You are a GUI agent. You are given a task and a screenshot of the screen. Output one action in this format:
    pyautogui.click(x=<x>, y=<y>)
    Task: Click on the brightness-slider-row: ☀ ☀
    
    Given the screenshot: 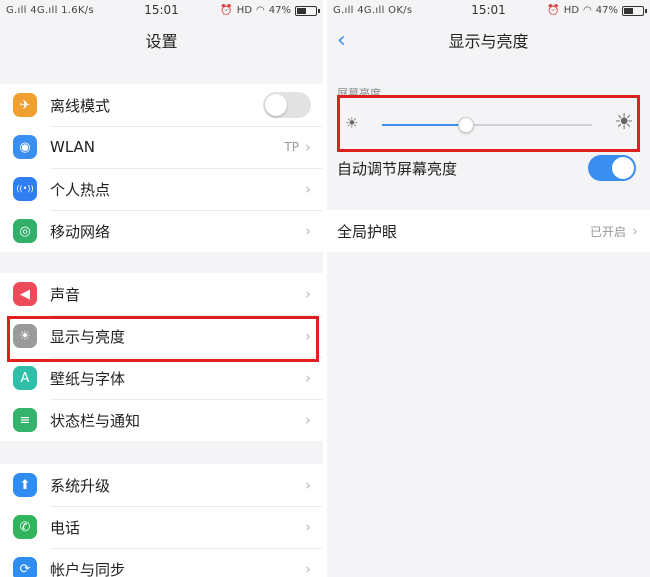 What is the action you would take?
    pyautogui.click(x=488, y=124)
    